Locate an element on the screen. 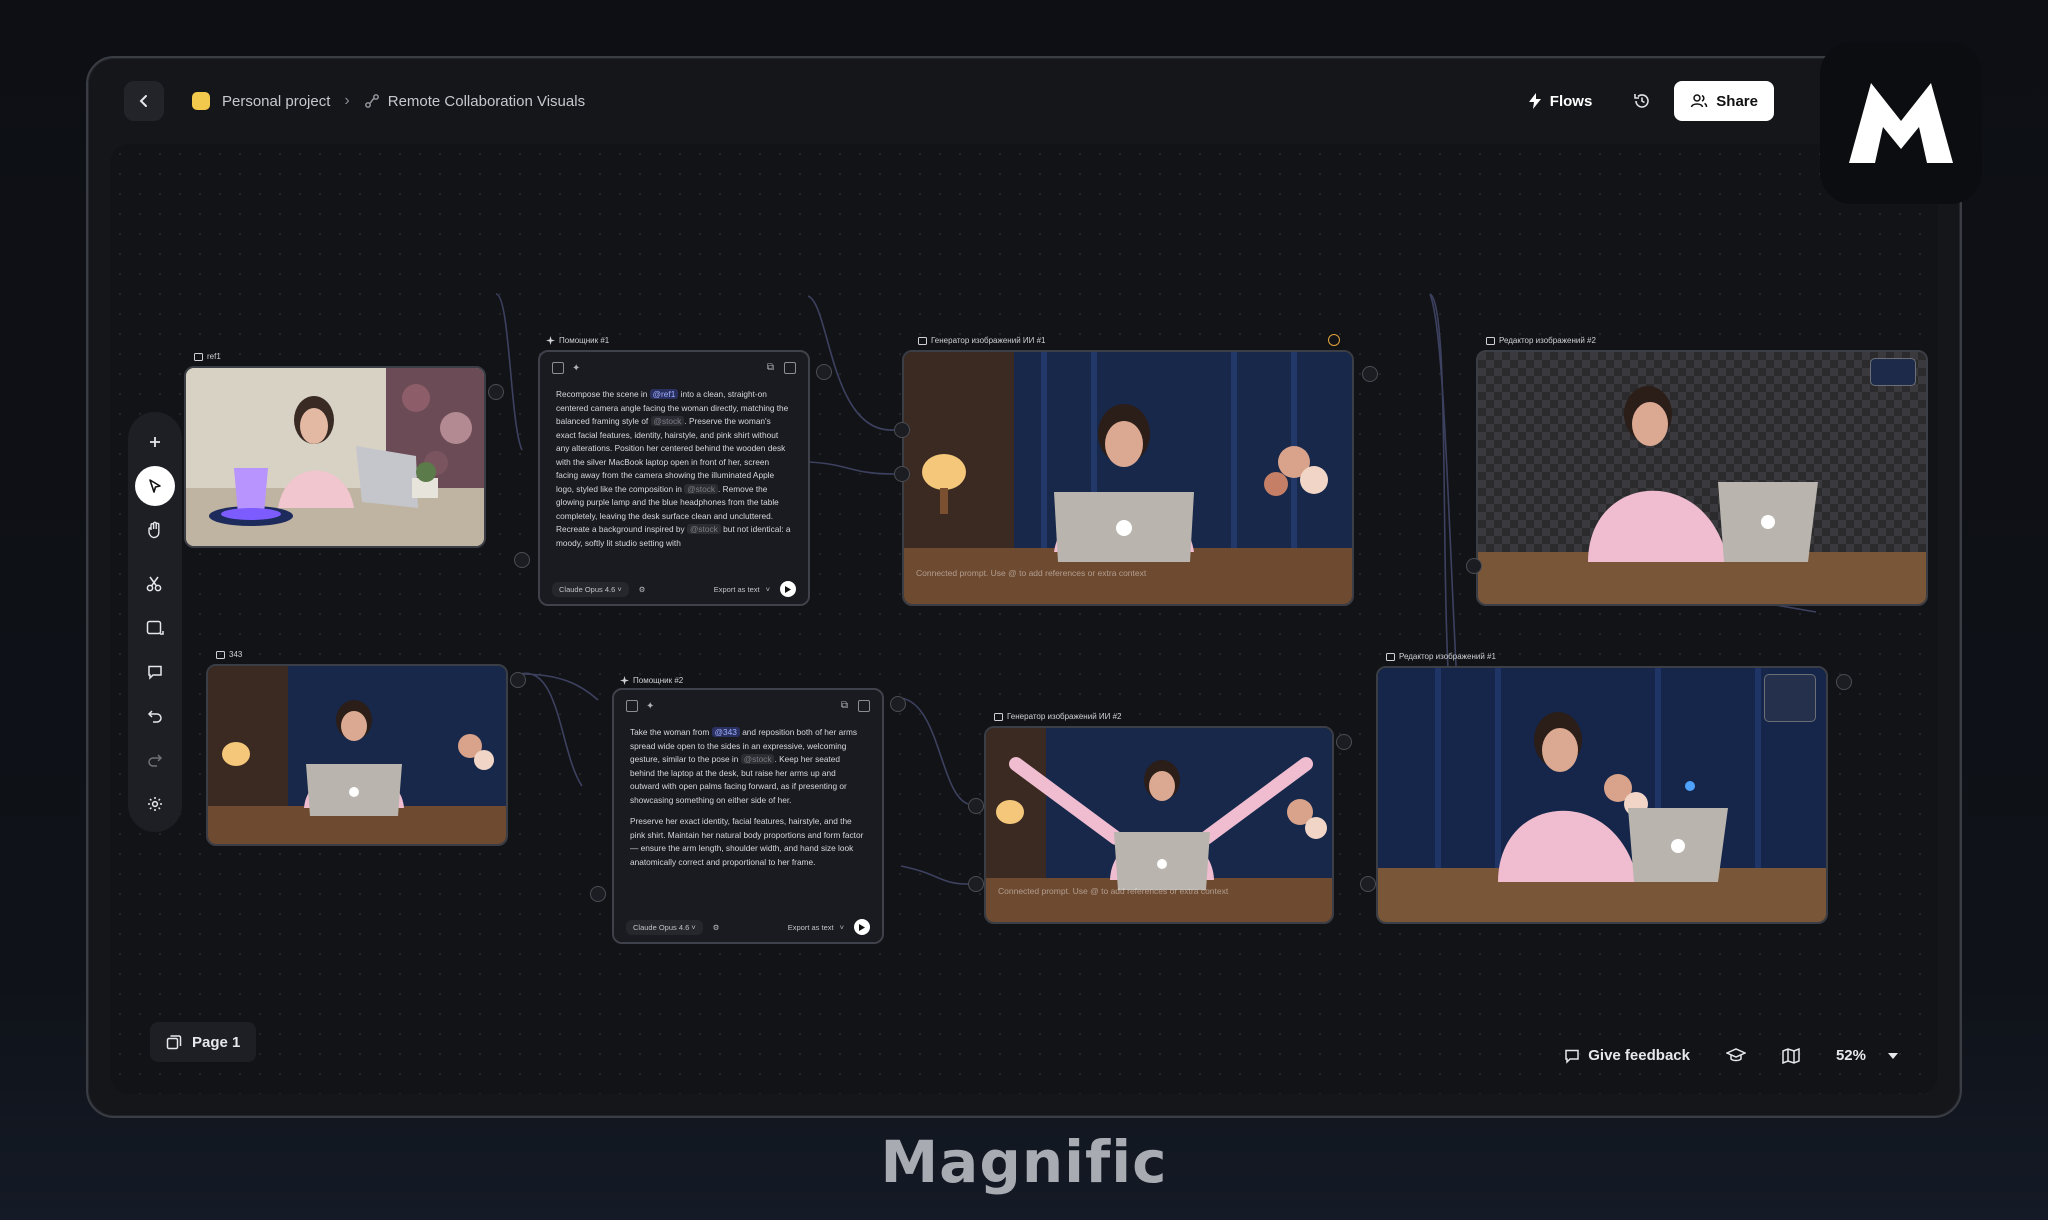  bottom-controls: Give feedback 52% is located at coordinates (1731, 1055).